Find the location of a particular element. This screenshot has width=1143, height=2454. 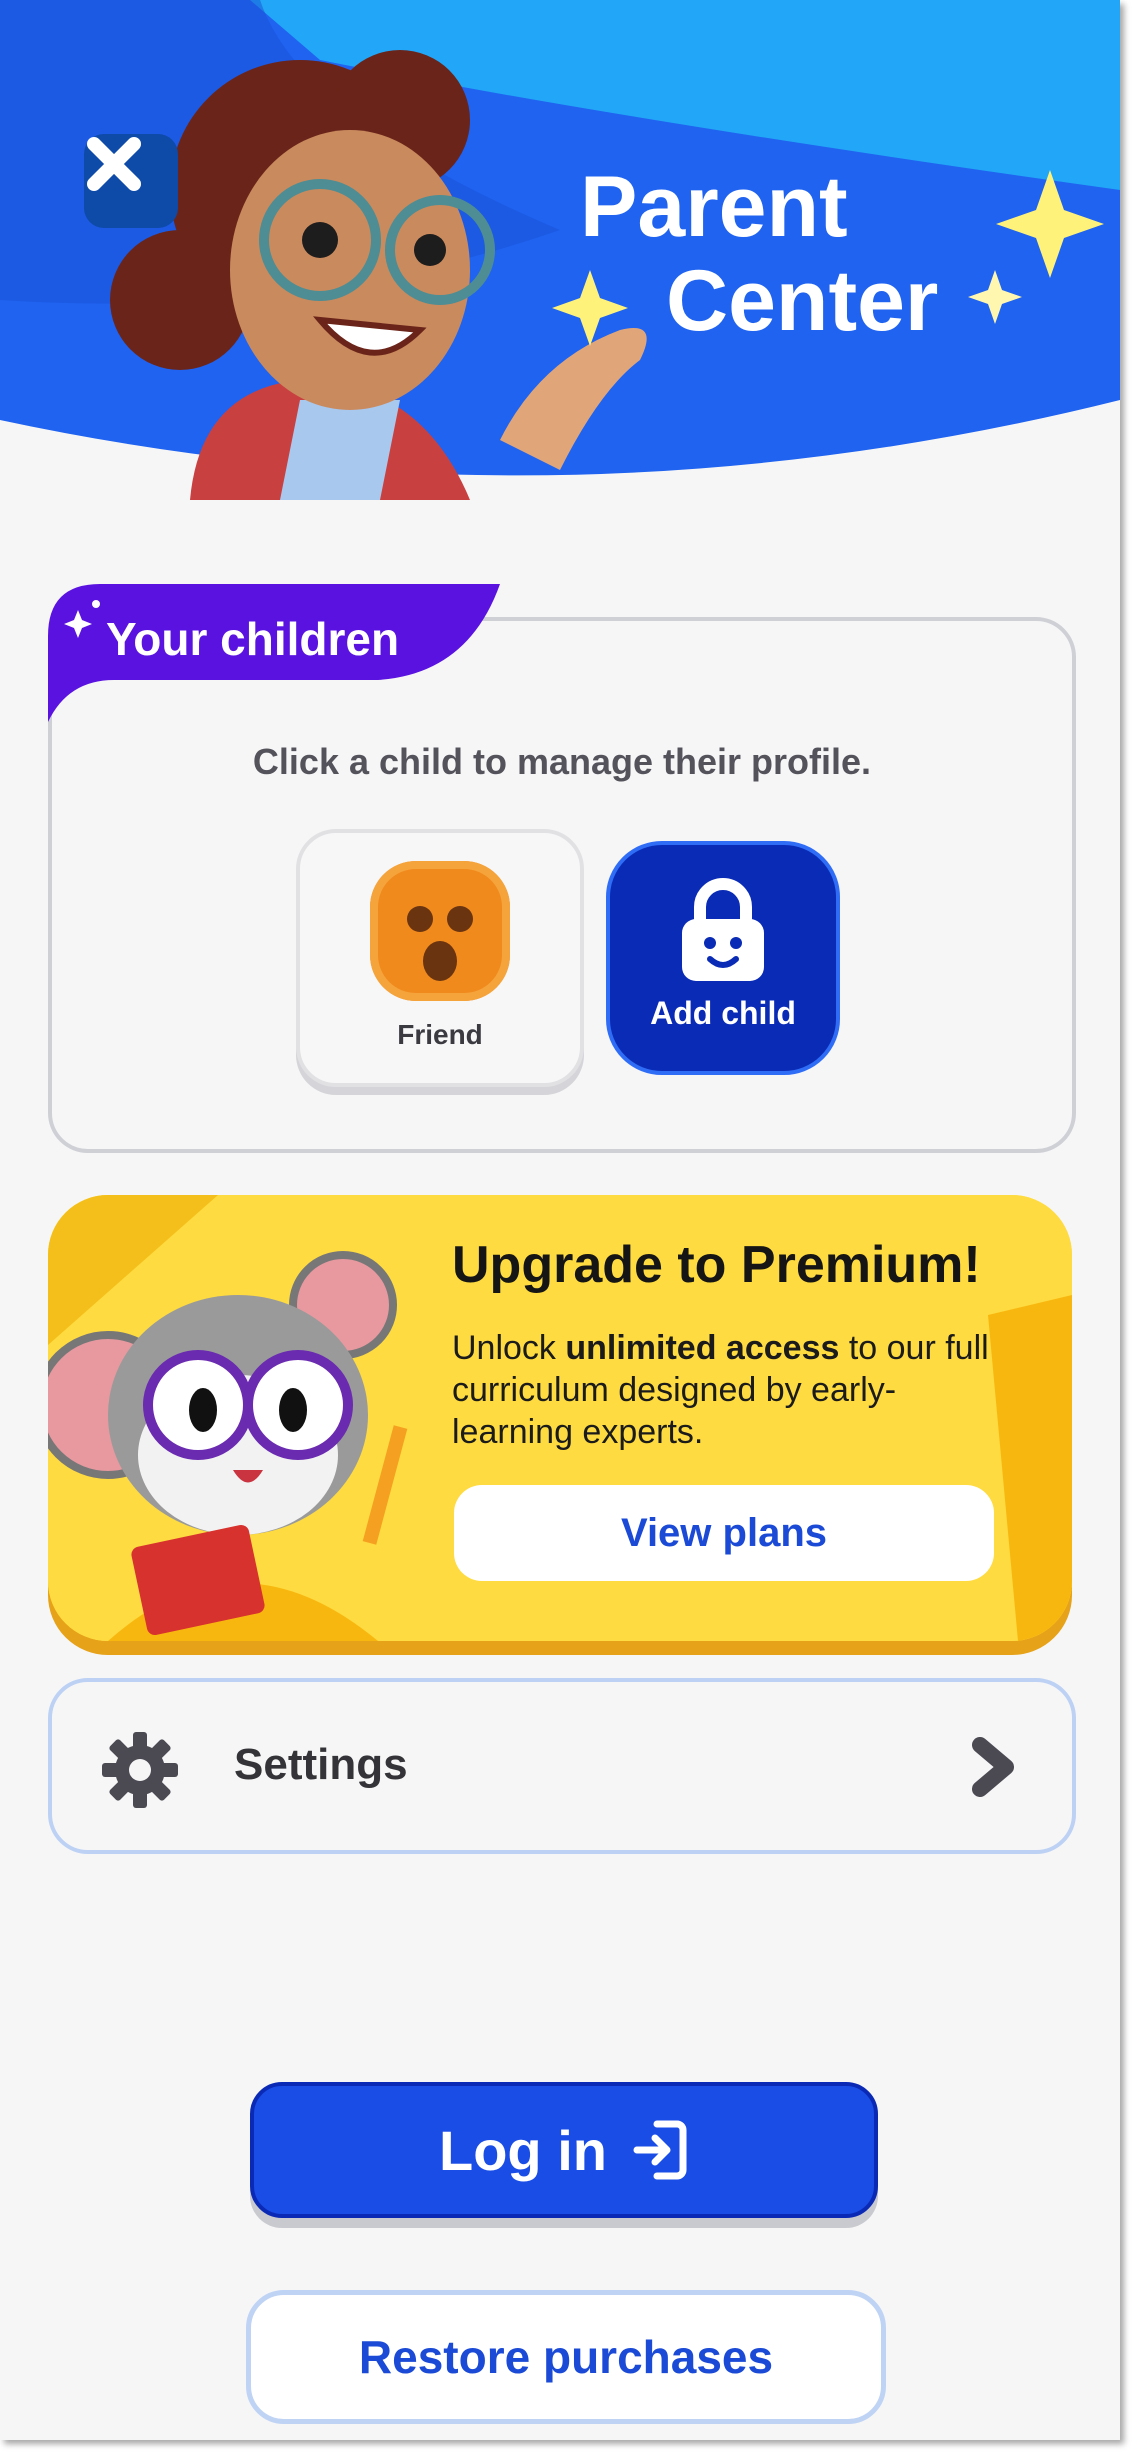

login-button: Log in is located at coordinates (564, 2150).